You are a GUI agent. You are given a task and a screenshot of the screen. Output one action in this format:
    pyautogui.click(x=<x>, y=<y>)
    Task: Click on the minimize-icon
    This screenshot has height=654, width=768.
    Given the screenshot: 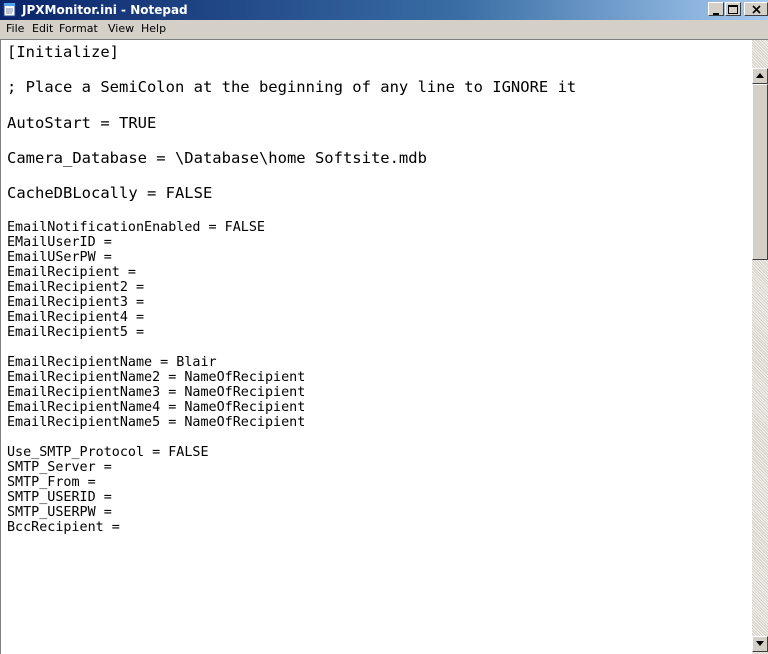 What is the action you would take?
    pyautogui.click(x=716, y=14)
    